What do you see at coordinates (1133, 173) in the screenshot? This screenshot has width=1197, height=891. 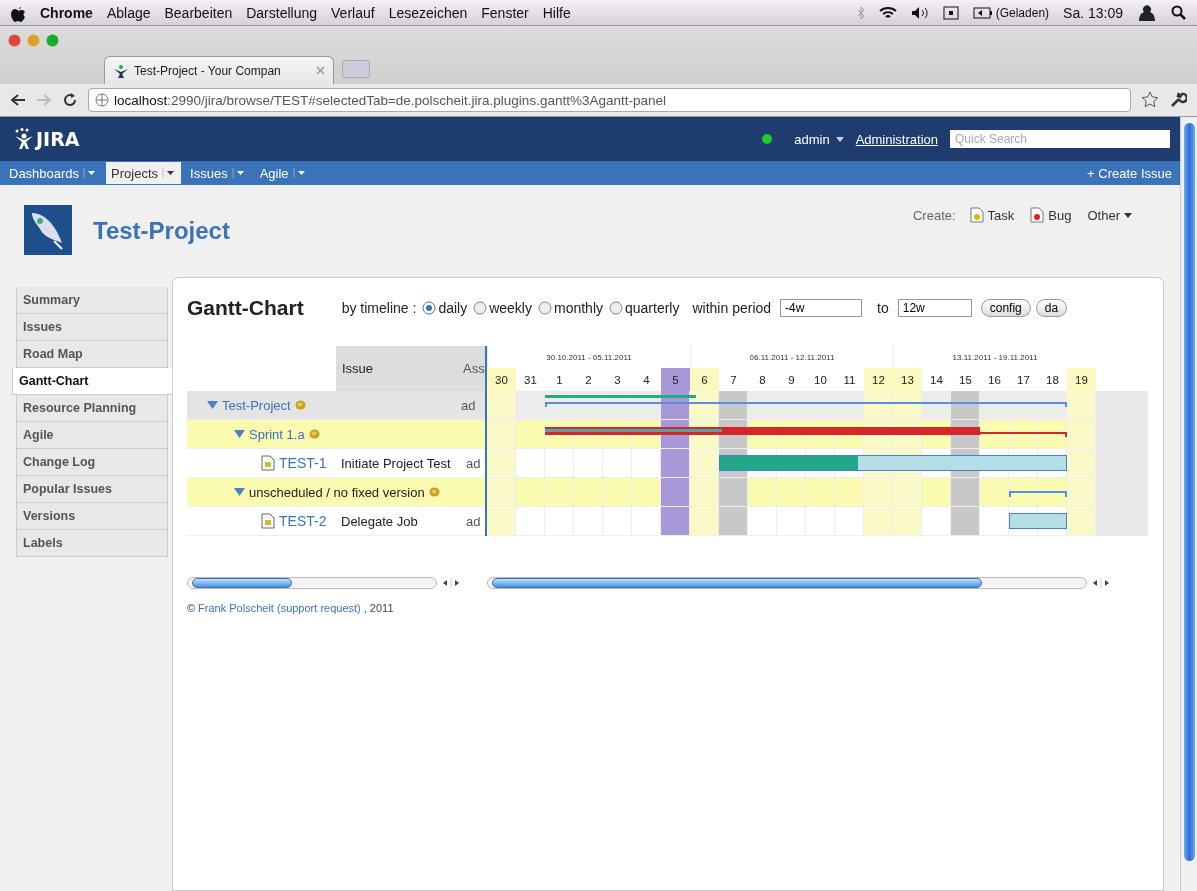 I see `create-issue-link: + Create Issue` at bounding box center [1133, 173].